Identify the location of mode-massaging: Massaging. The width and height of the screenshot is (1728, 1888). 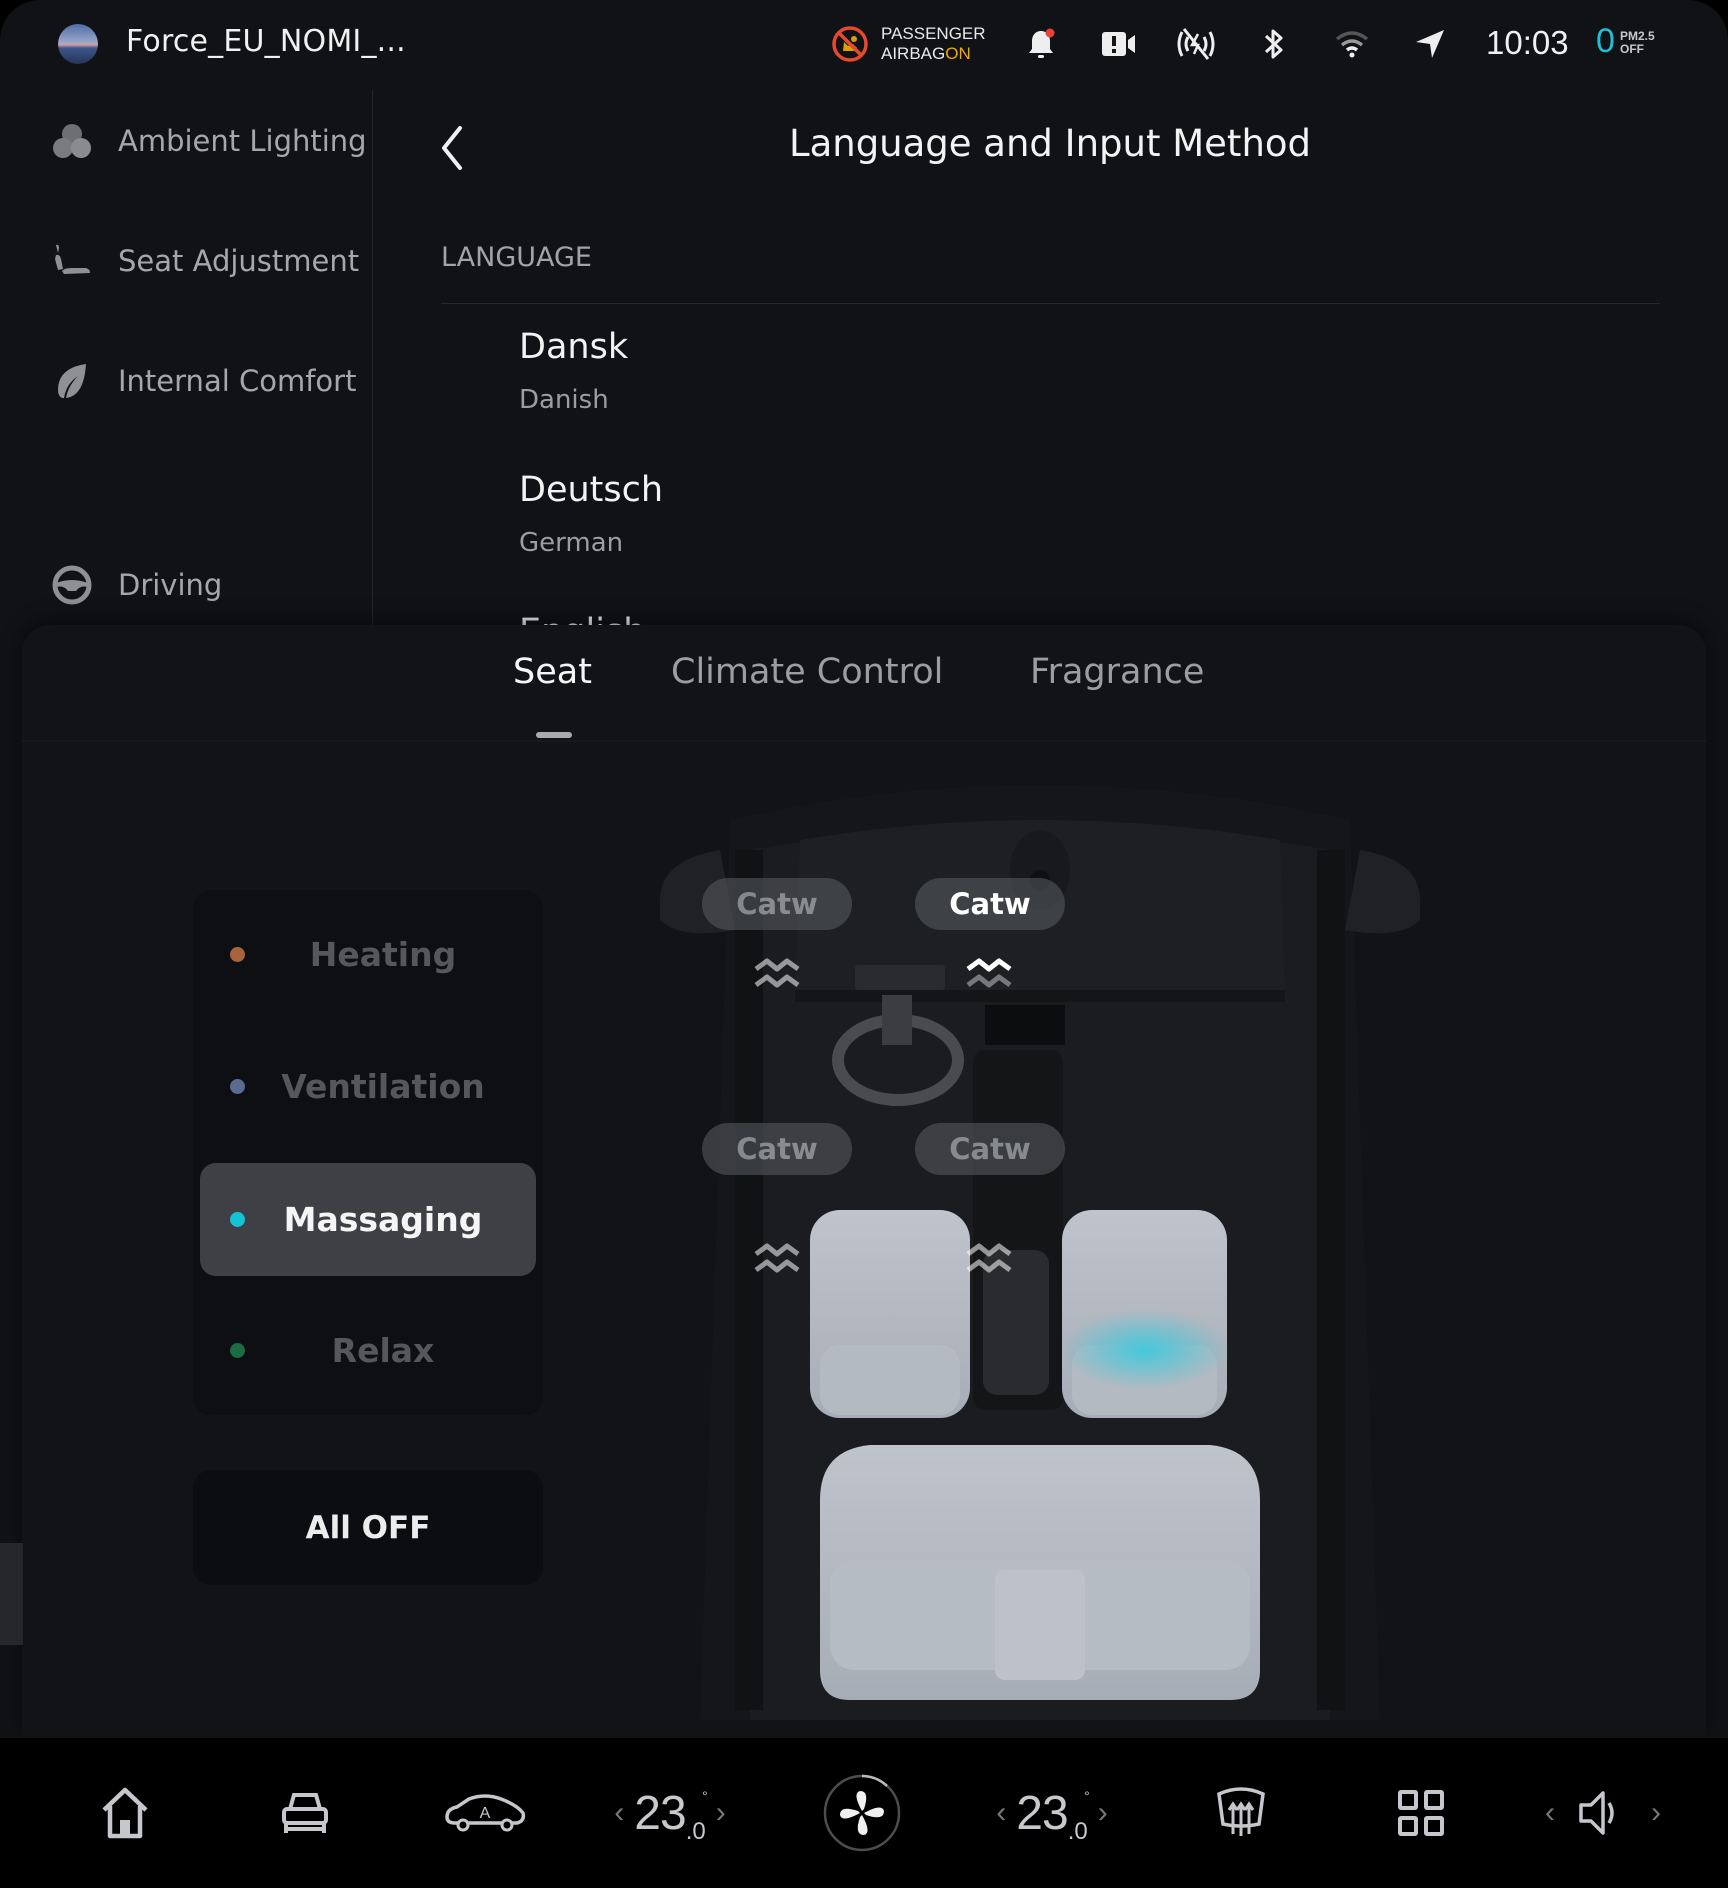
(368, 1219).